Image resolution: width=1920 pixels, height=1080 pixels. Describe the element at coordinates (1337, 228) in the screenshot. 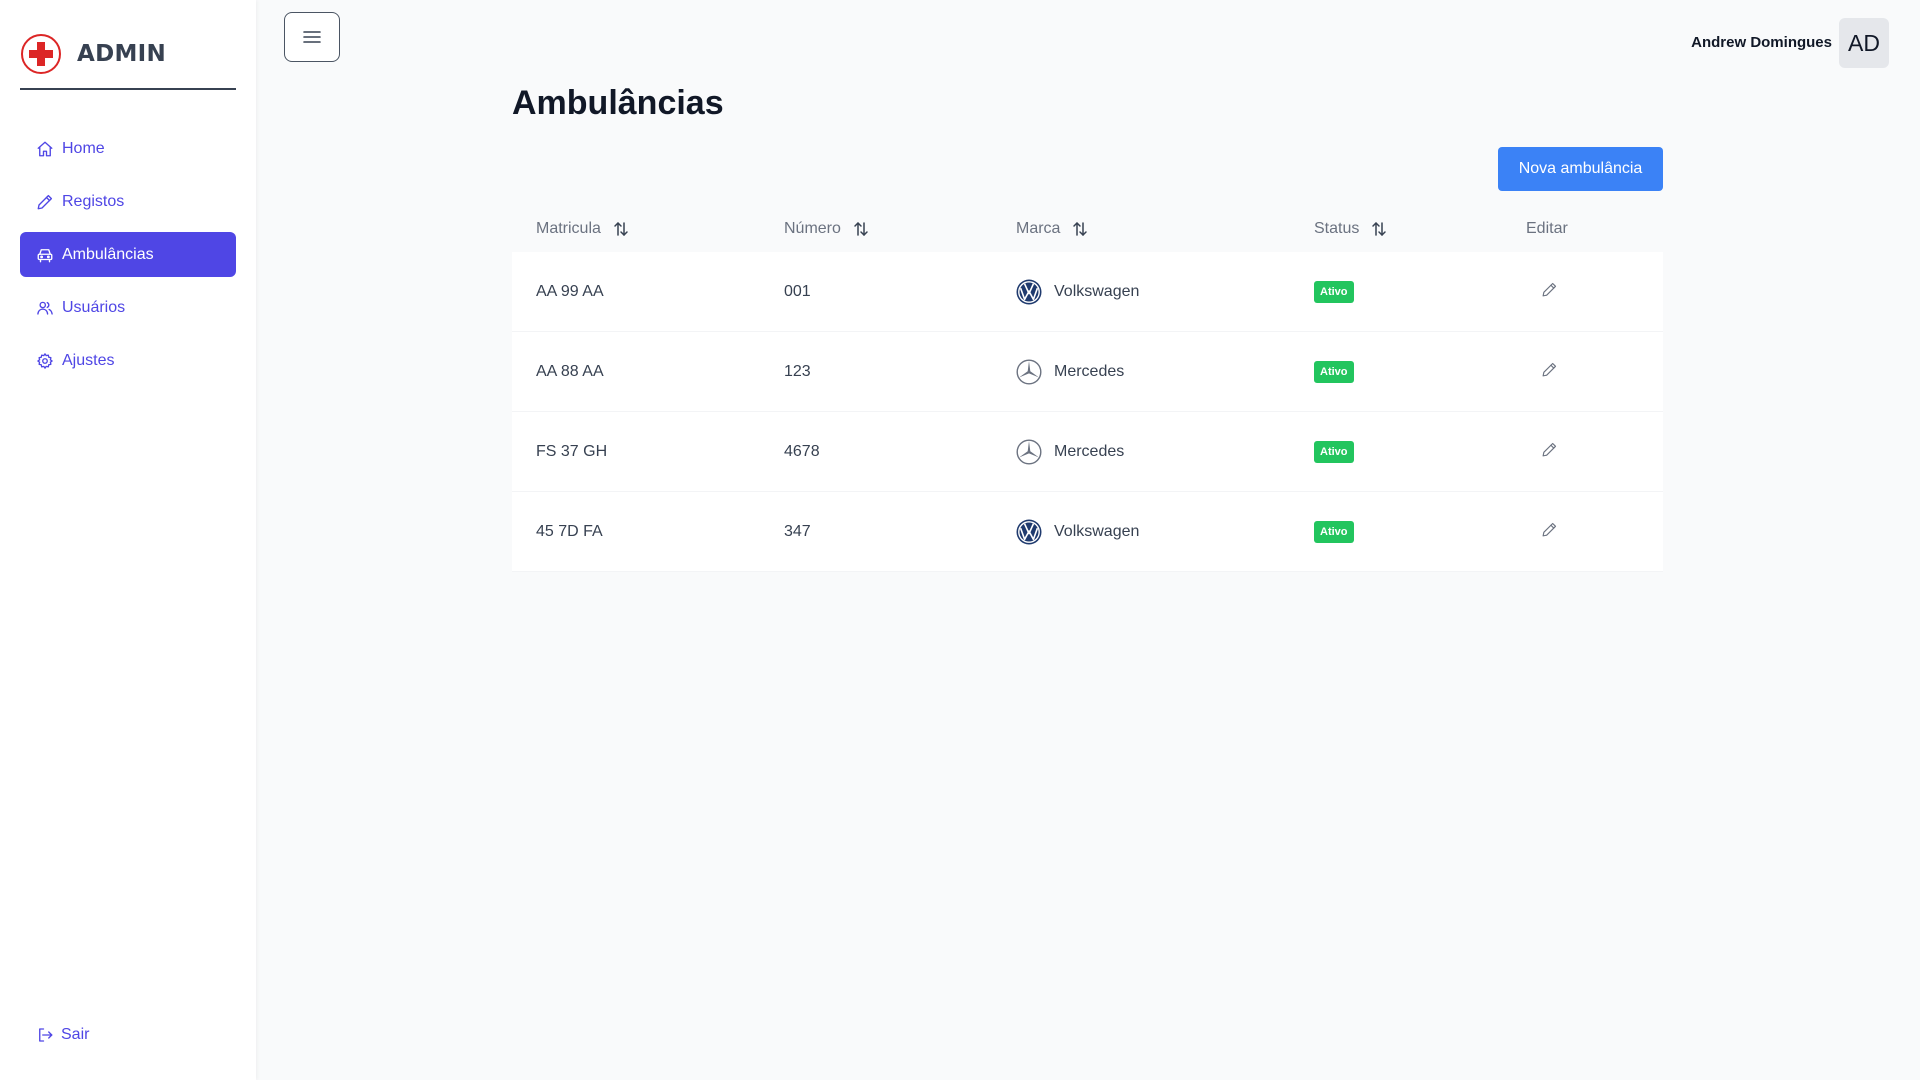

I see `column-label: Status` at that location.